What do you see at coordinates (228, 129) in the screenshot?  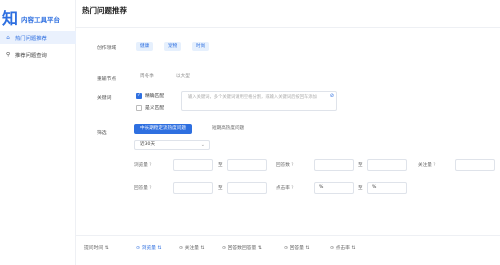 I see `segment-short-term: 短期高热度问题` at bounding box center [228, 129].